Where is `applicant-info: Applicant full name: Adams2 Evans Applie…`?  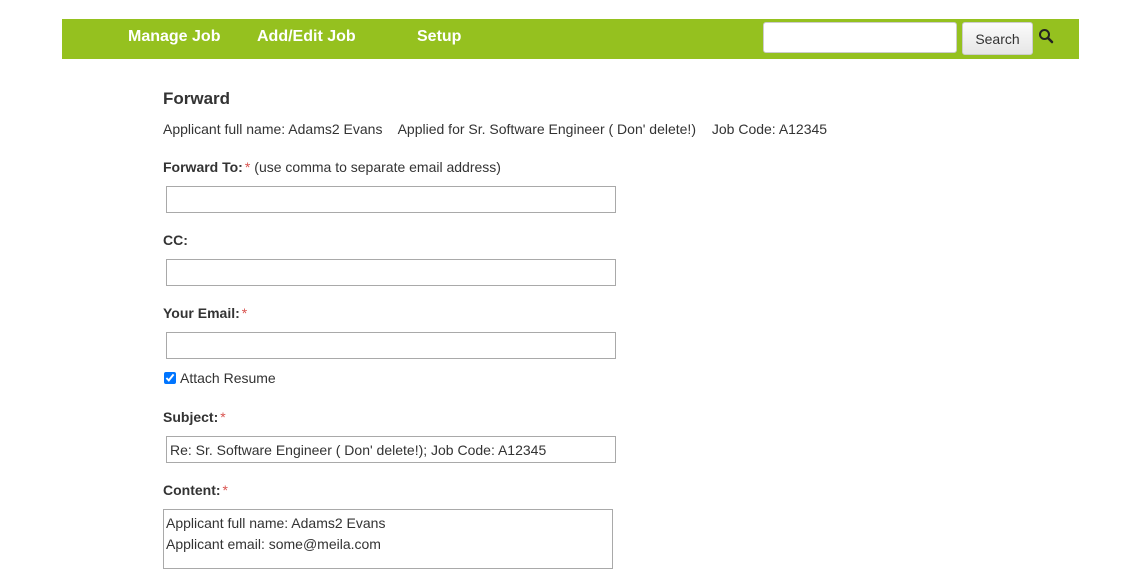
applicant-info: Applicant full name: Adams2 Evans Applie… is located at coordinates (501, 129).